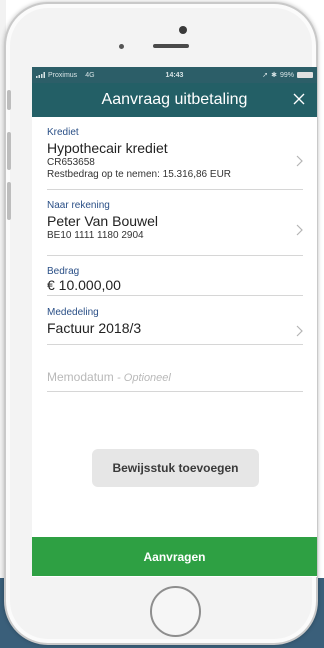 This screenshot has width=324, height=648. I want to click on status-bar: Proximus 4G 14:43 ➚ ✱ 99%, so click(174, 75).